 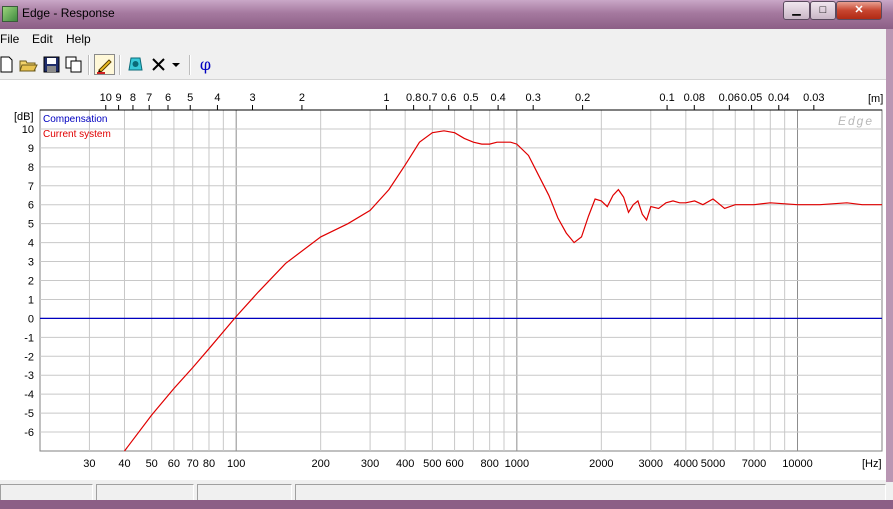 What do you see at coordinates (813, 98) in the screenshot?
I see `top-tick-label: 0.03` at bounding box center [813, 98].